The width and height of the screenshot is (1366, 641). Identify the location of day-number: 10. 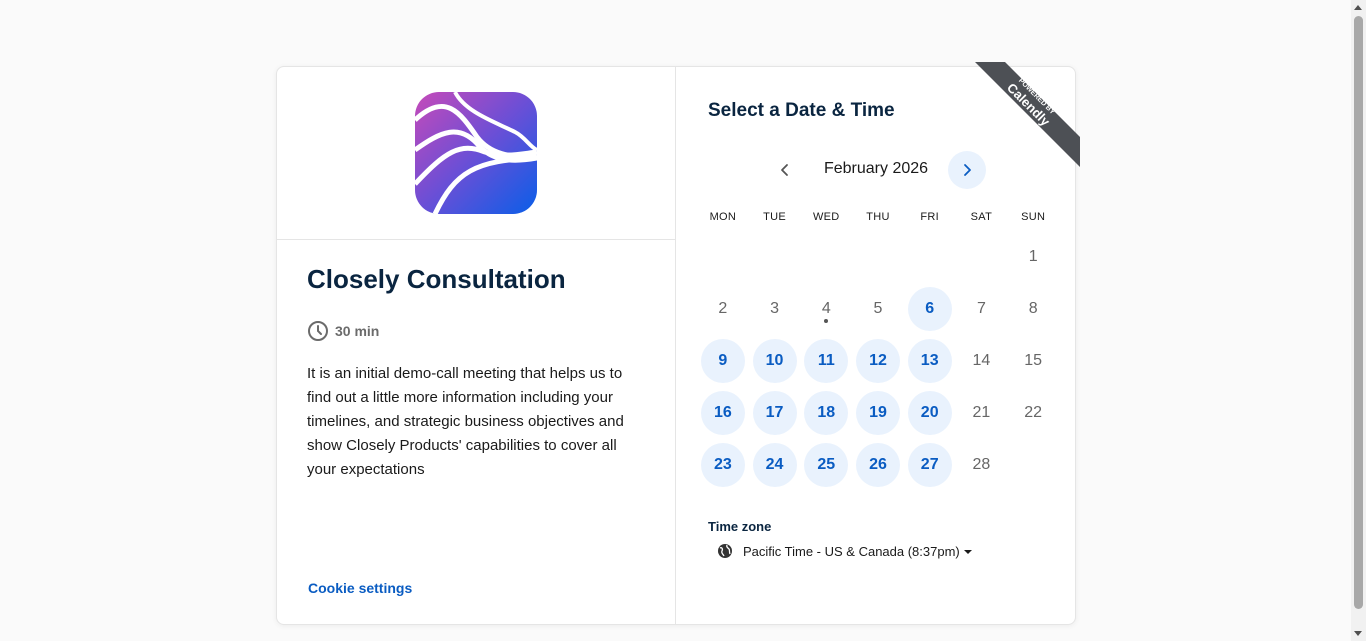
(774, 361).